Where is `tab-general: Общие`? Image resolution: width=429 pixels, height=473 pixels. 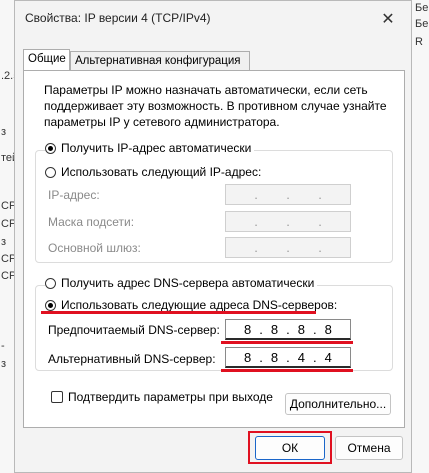
tab-general: Общие is located at coordinates (46, 59).